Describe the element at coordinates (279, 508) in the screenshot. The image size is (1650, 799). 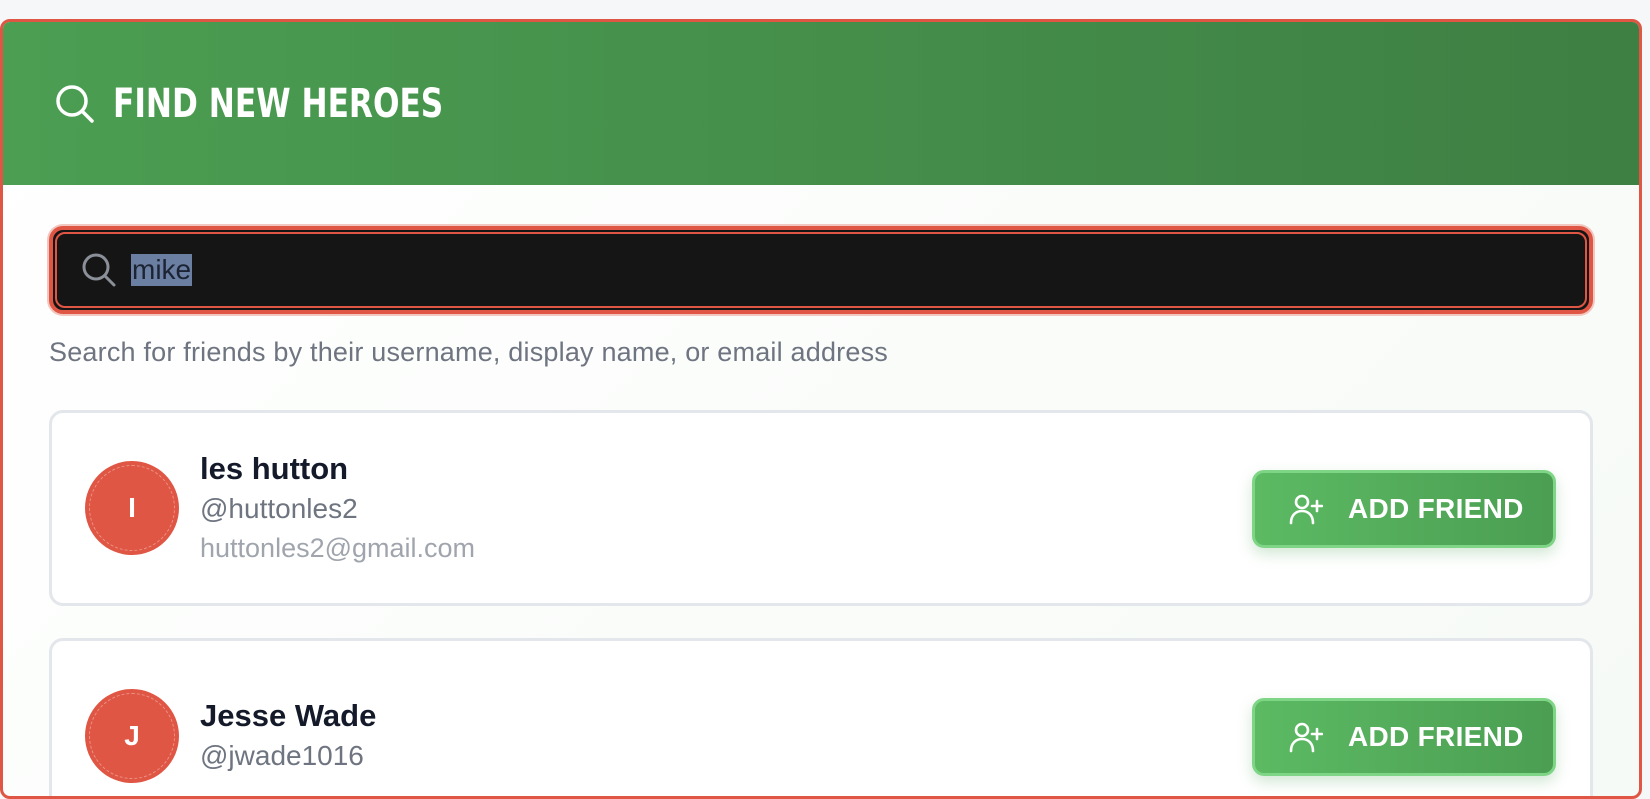
I see `user-handle: @huttonles2` at that location.